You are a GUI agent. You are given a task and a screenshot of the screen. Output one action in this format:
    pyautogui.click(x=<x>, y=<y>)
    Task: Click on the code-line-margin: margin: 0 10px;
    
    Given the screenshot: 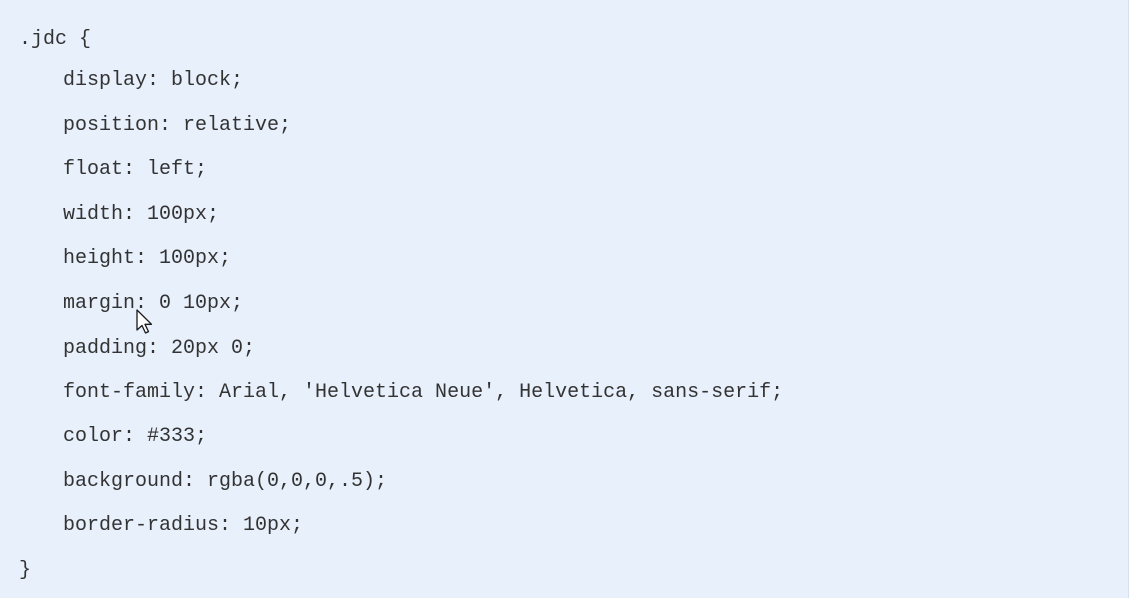 What is the action you would take?
    pyautogui.click(x=153, y=303)
    